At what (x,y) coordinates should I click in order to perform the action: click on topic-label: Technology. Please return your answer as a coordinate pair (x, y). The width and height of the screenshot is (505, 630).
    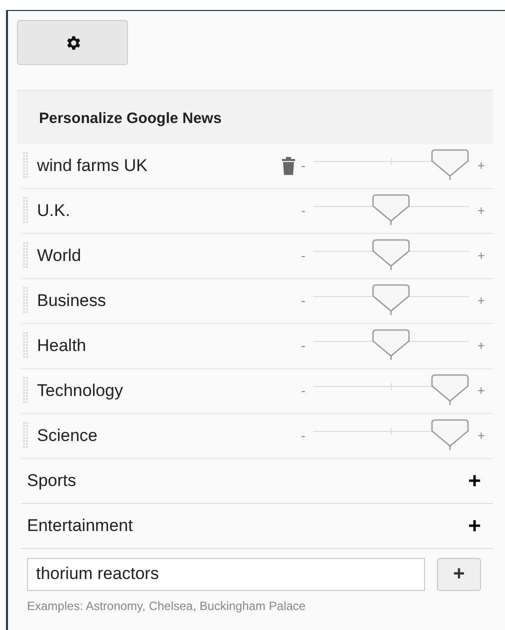
    Looking at the image, I should click on (80, 391).